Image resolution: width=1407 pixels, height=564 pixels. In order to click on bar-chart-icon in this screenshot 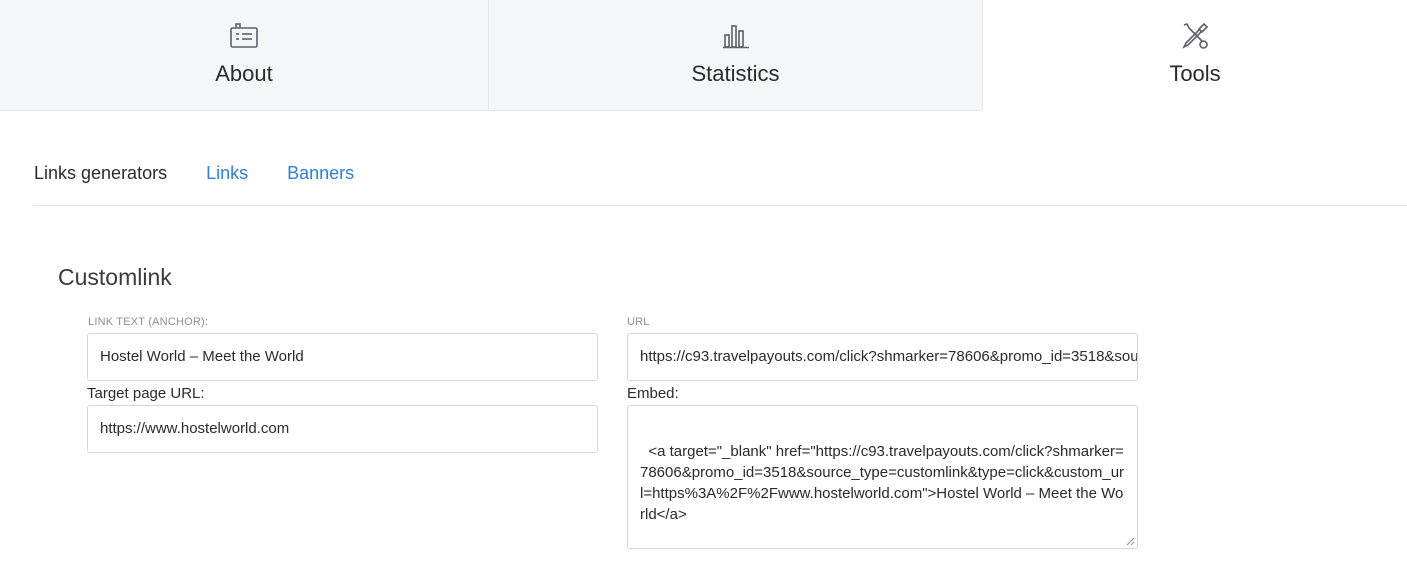, I will do `click(736, 36)`.